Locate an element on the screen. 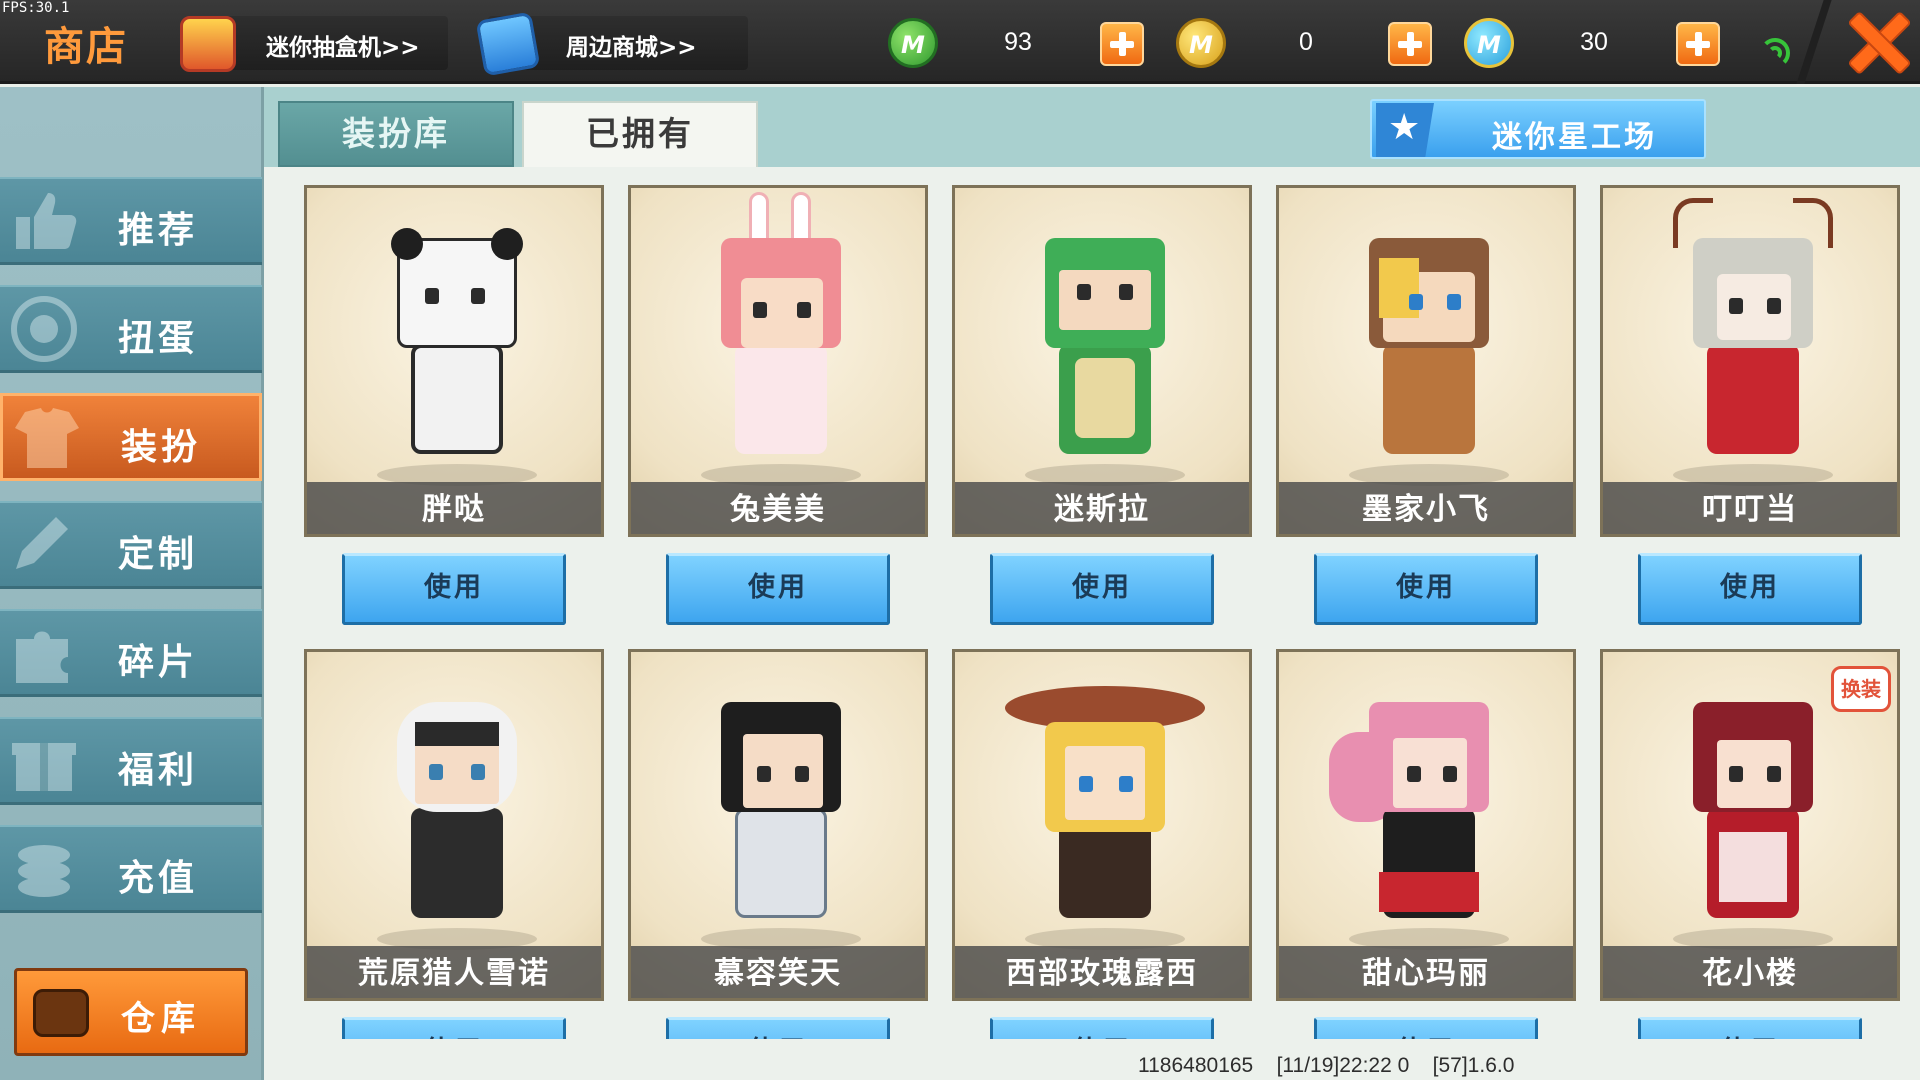  add-blue-coin-button is located at coordinates (1698, 44).